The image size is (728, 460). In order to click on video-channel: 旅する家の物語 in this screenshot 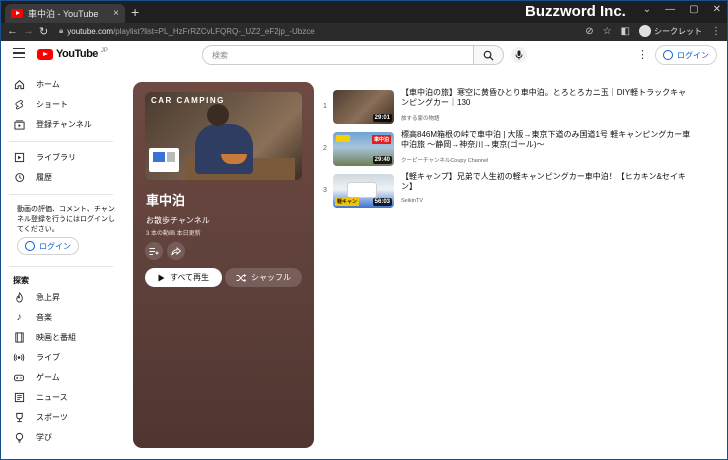, I will do `click(420, 118)`.